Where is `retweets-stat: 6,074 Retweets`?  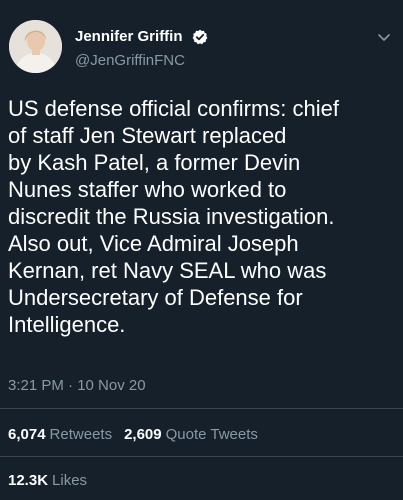 retweets-stat: 6,074 Retweets is located at coordinates (66, 434).